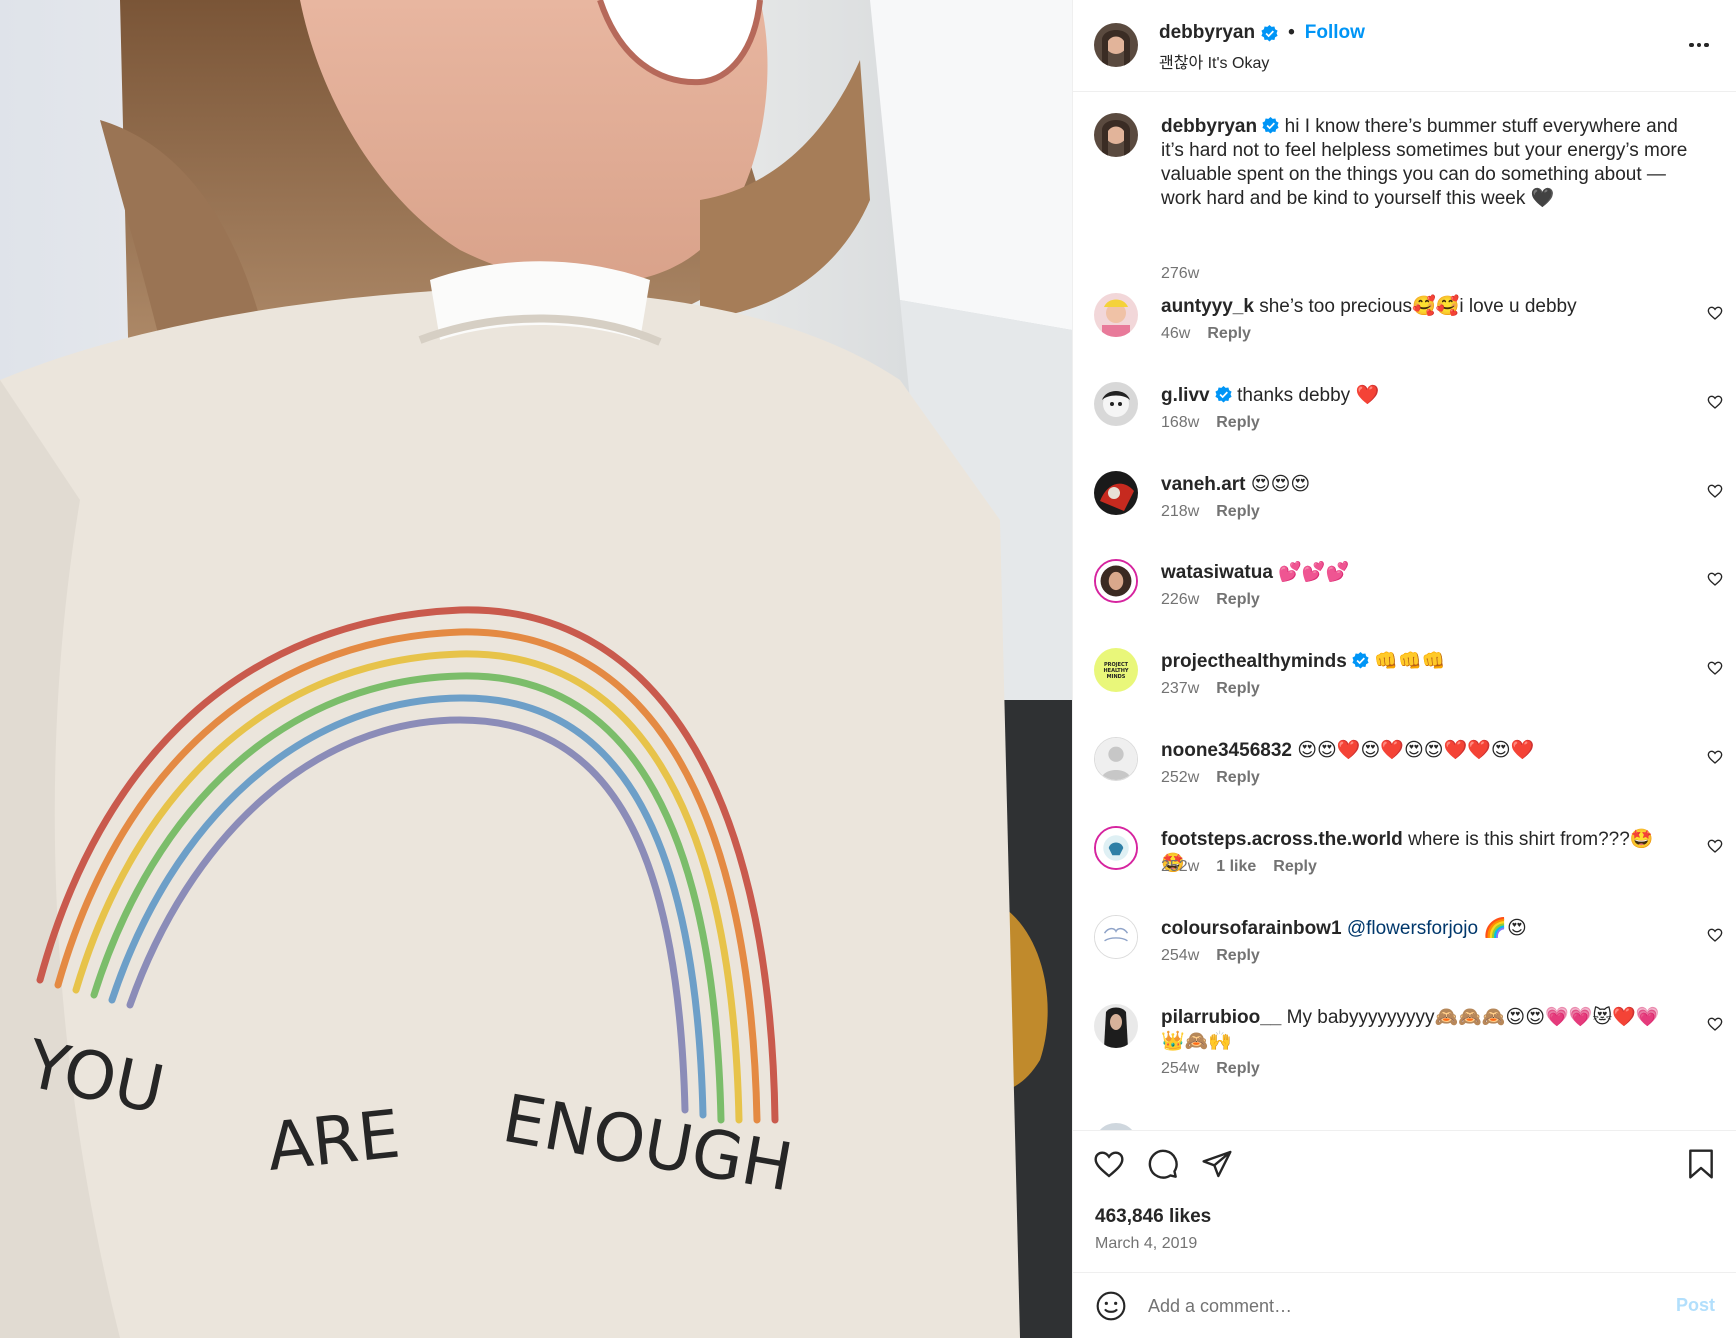  What do you see at coordinates (1175, 334) in the screenshot?
I see `comment-age: 46w` at bounding box center [1175, 334].